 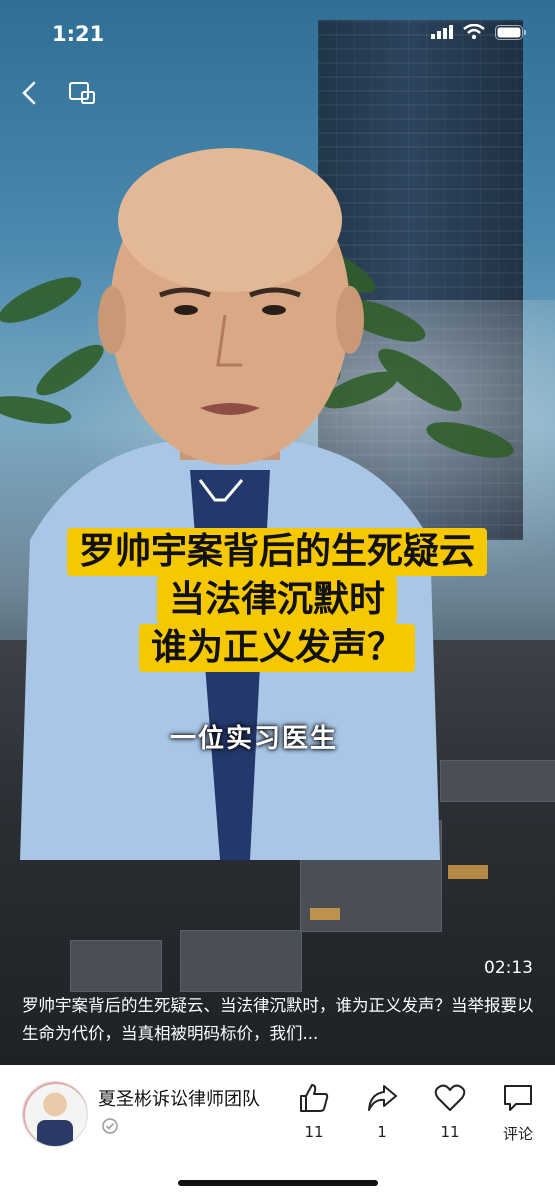 What do you see at coordinates (510, 32) in the screenshot?
I see `battery-icon` at bounding box center [510, 32].